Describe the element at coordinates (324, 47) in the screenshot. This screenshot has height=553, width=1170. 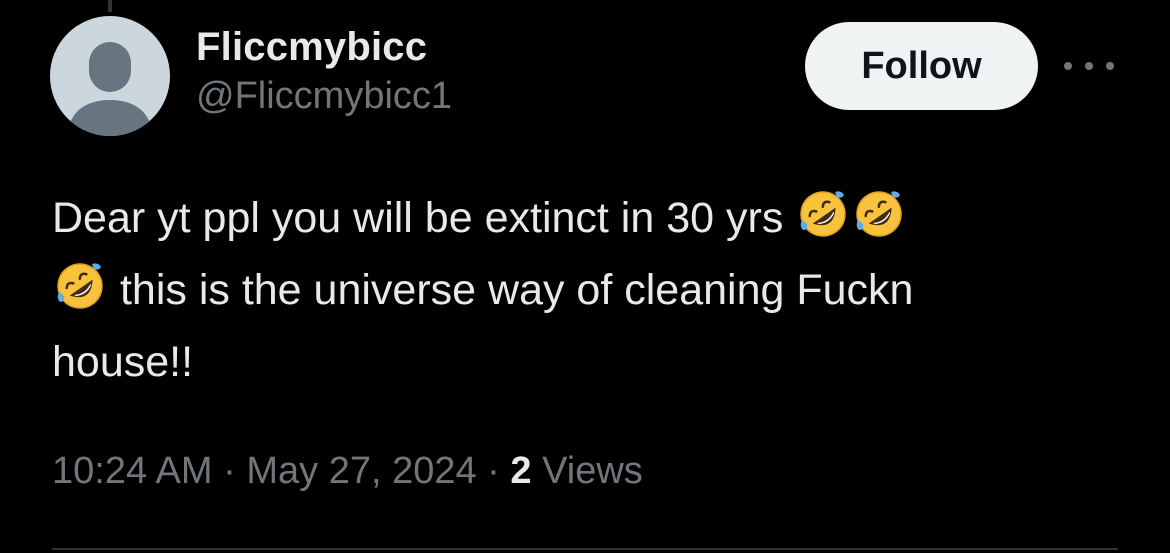
I see `display-name: Fliccmybicc` at that location.